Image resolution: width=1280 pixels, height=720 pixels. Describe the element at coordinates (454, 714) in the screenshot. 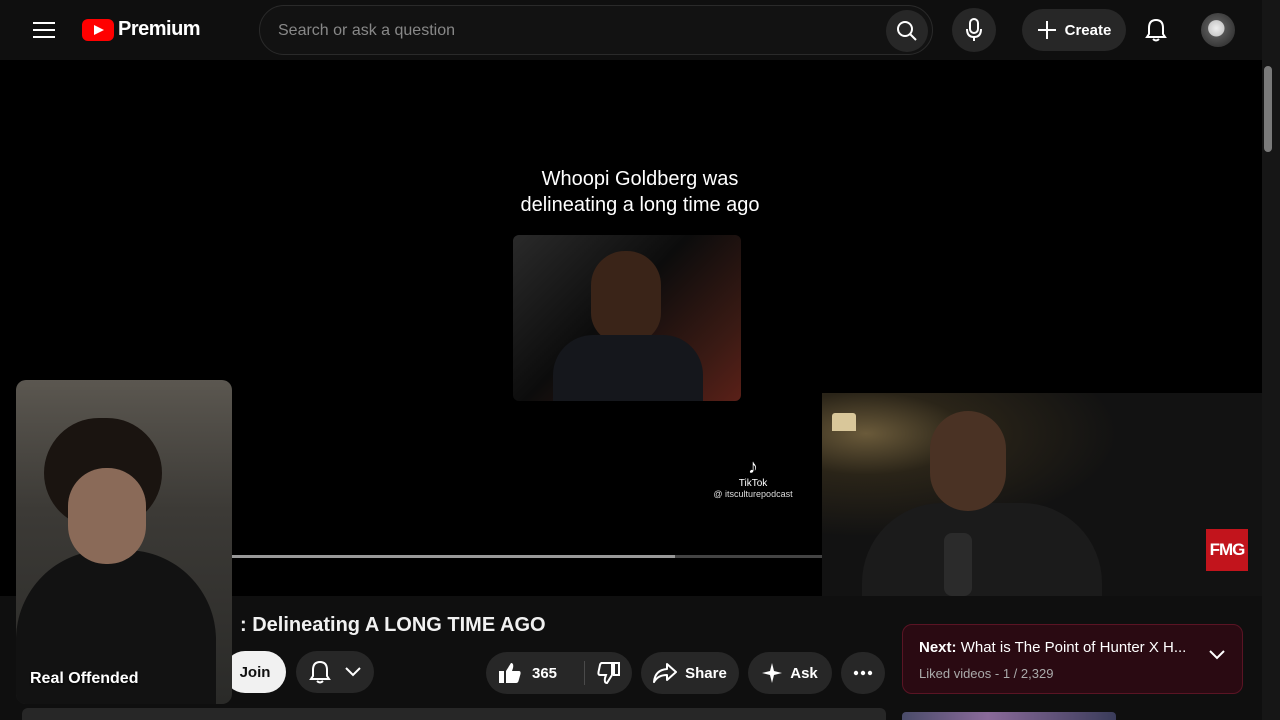

I see `description-box` at that location.